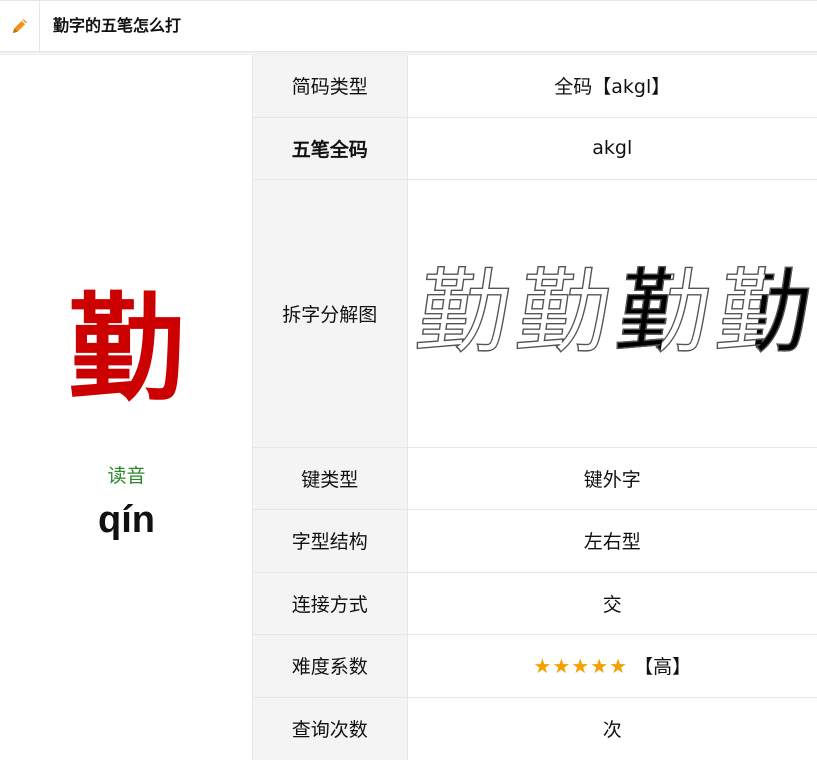 This screenshot has width=817, height=760. Describe the element at coordinates (612, 148) in the screenshot. I see `row-value: akgl` at that location.